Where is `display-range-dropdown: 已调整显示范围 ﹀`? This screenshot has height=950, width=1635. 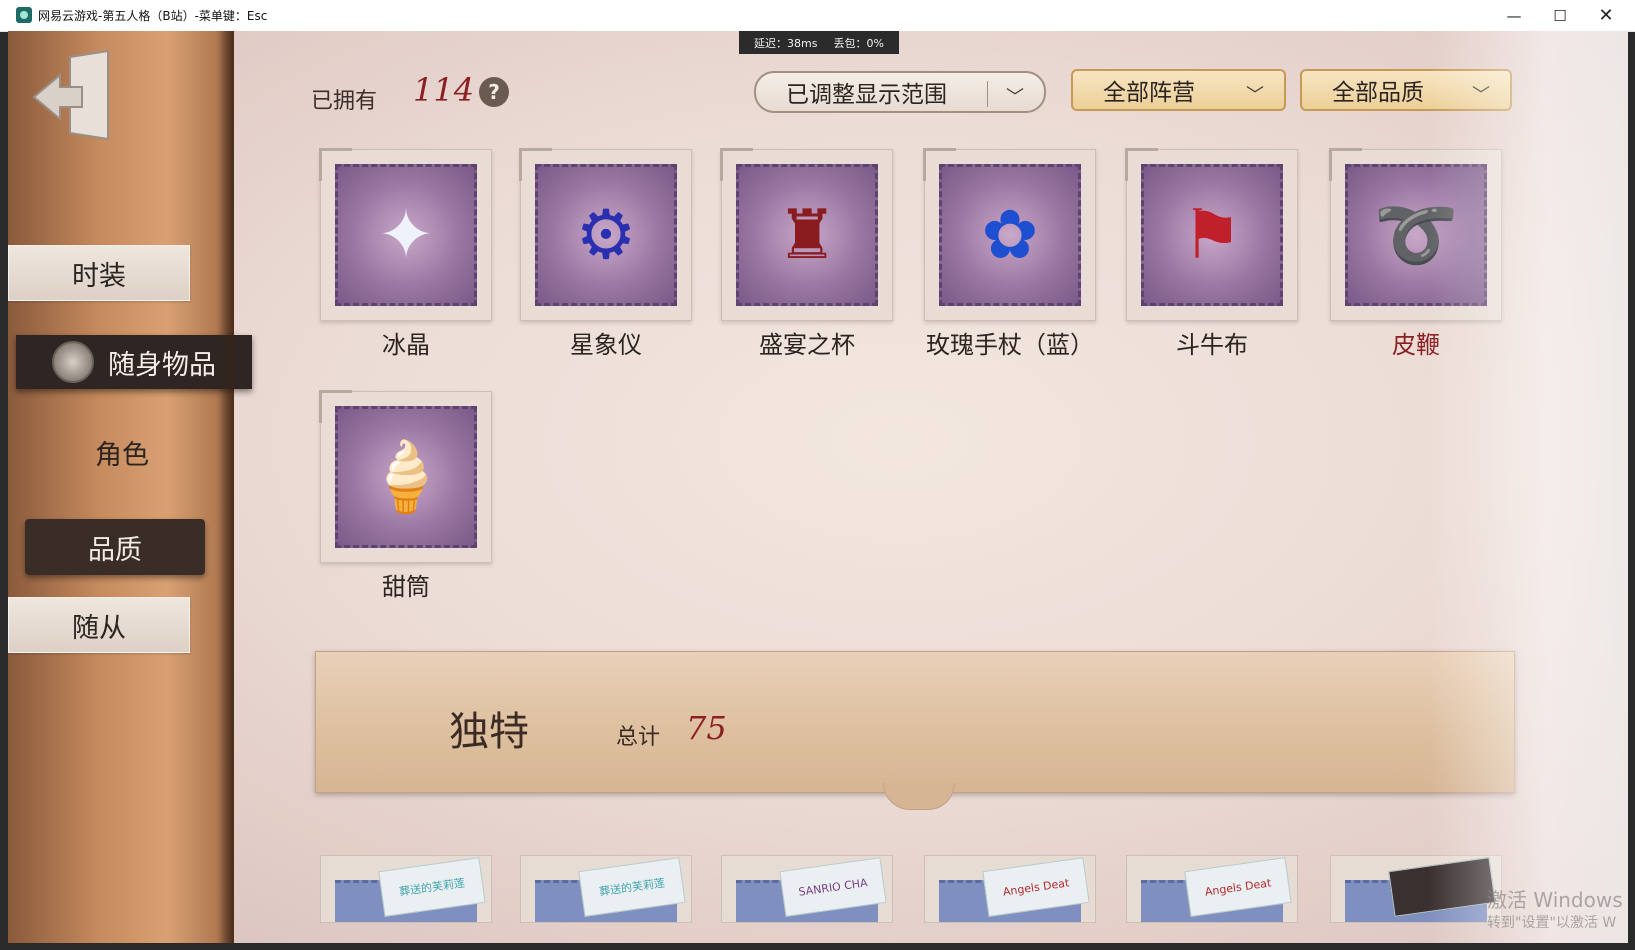
display-range-dropdown: 已调整显示范围 ﹀ is located at coordinates (900, 92).